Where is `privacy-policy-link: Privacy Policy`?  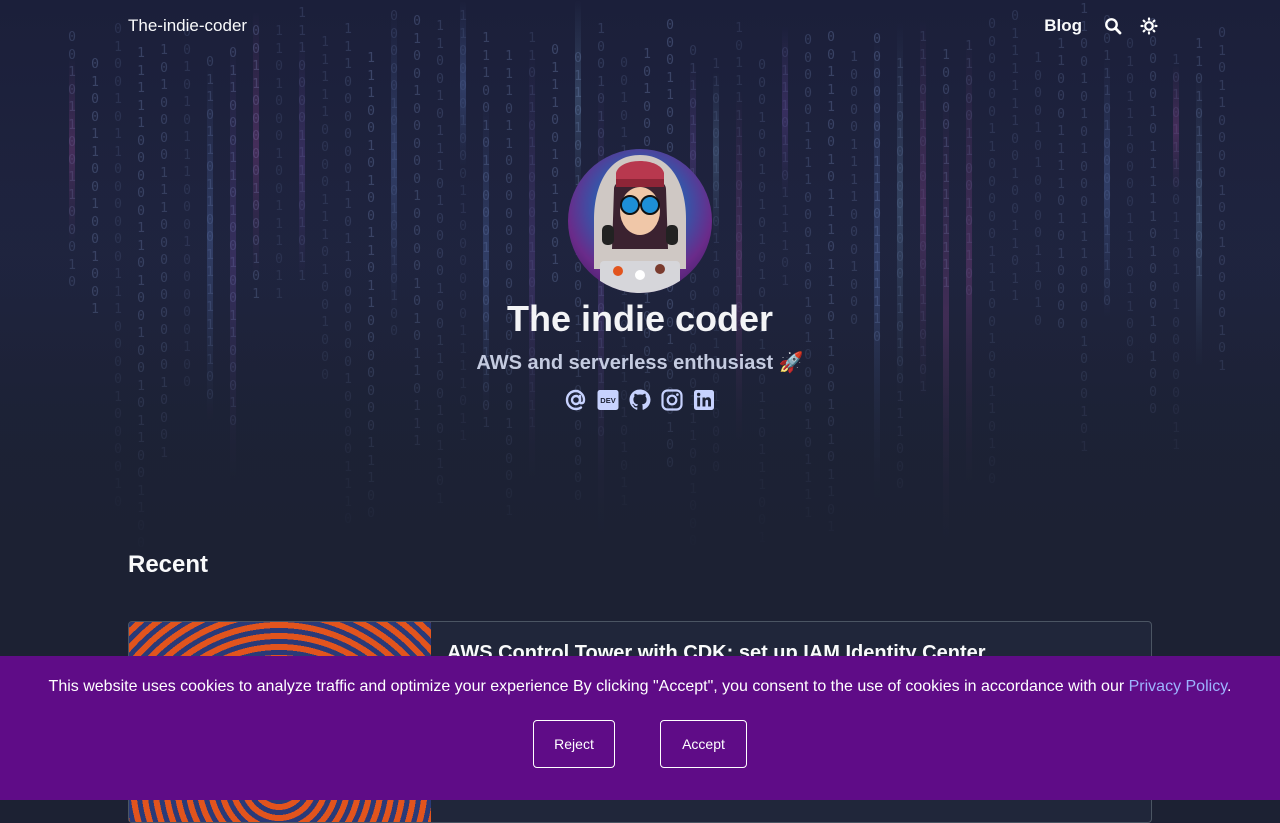
privacy-policy-link: Privacy Policy is located at coordinates (1178, 686).